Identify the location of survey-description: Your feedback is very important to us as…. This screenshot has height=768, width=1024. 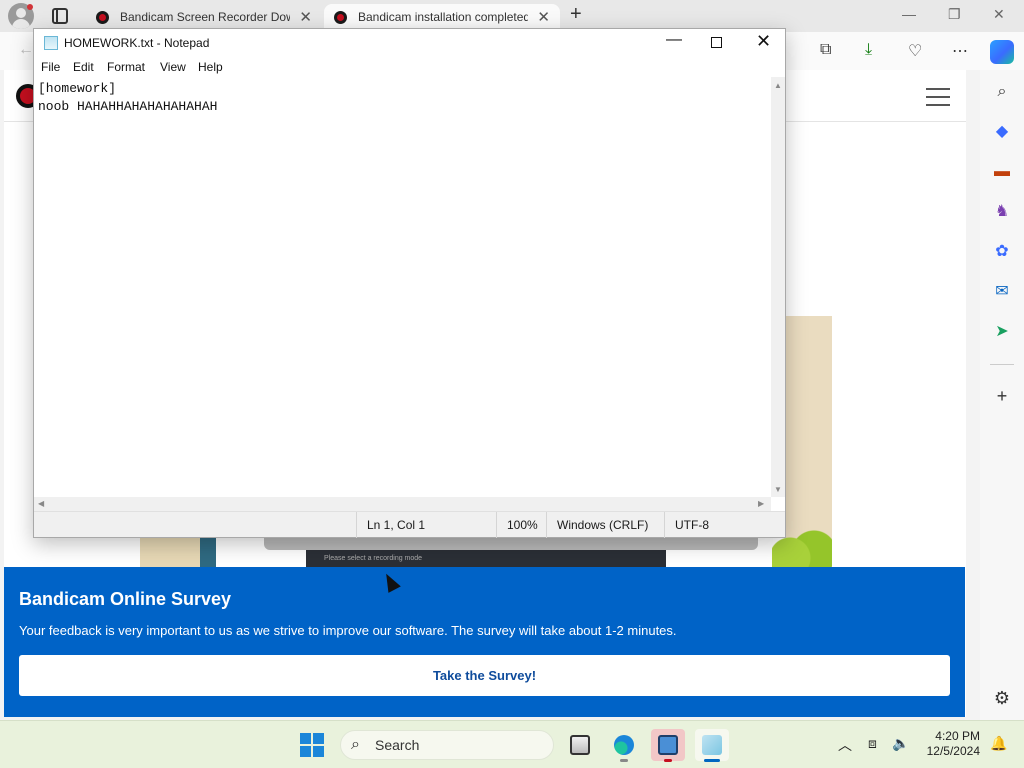
(348, 630).